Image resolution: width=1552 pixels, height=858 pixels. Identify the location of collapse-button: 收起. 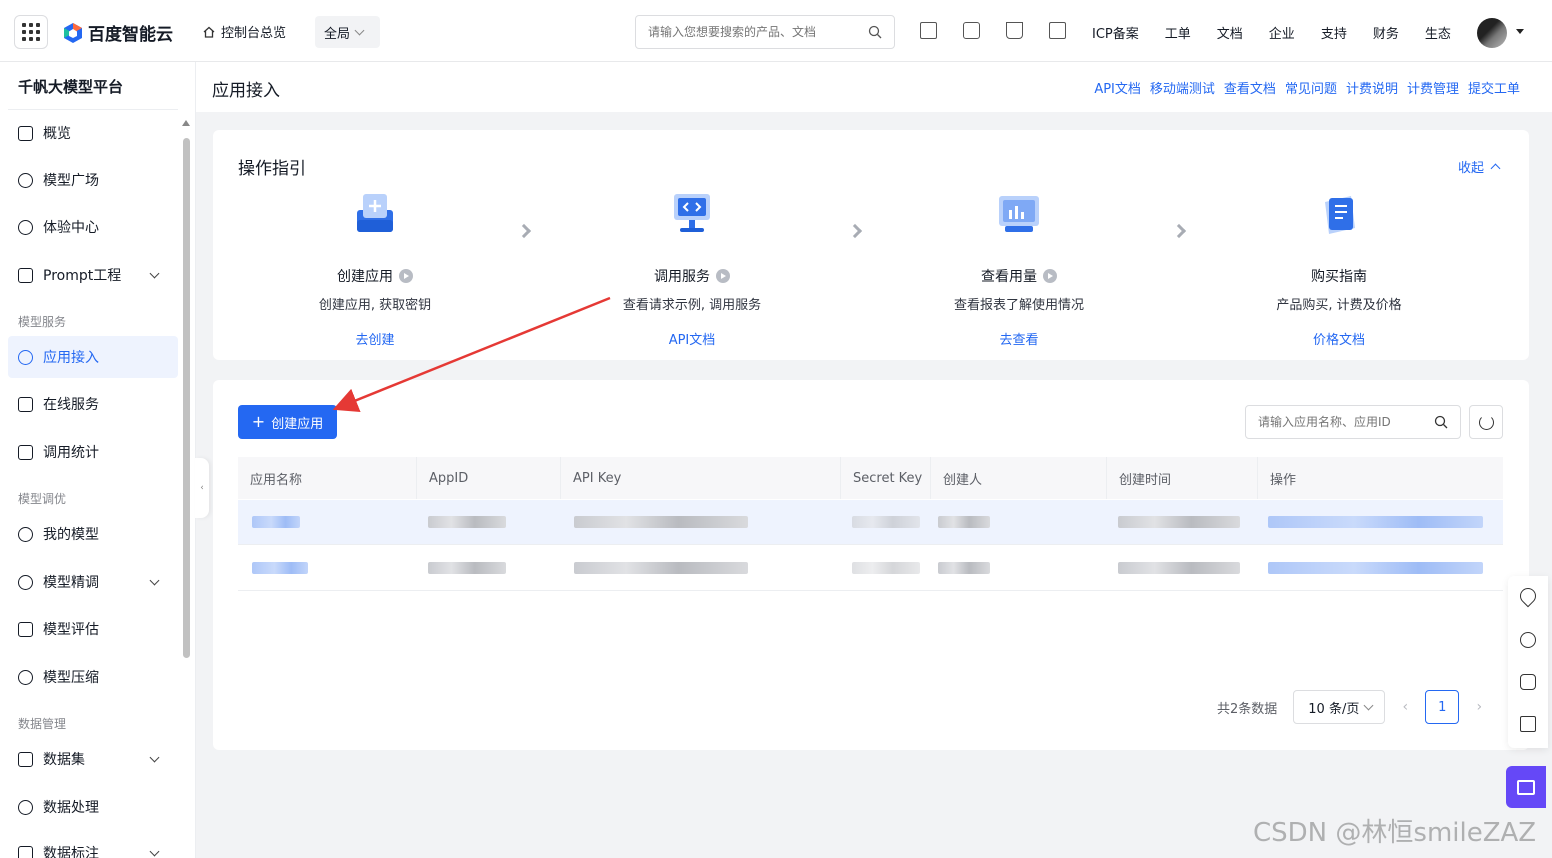
(1479, 166).